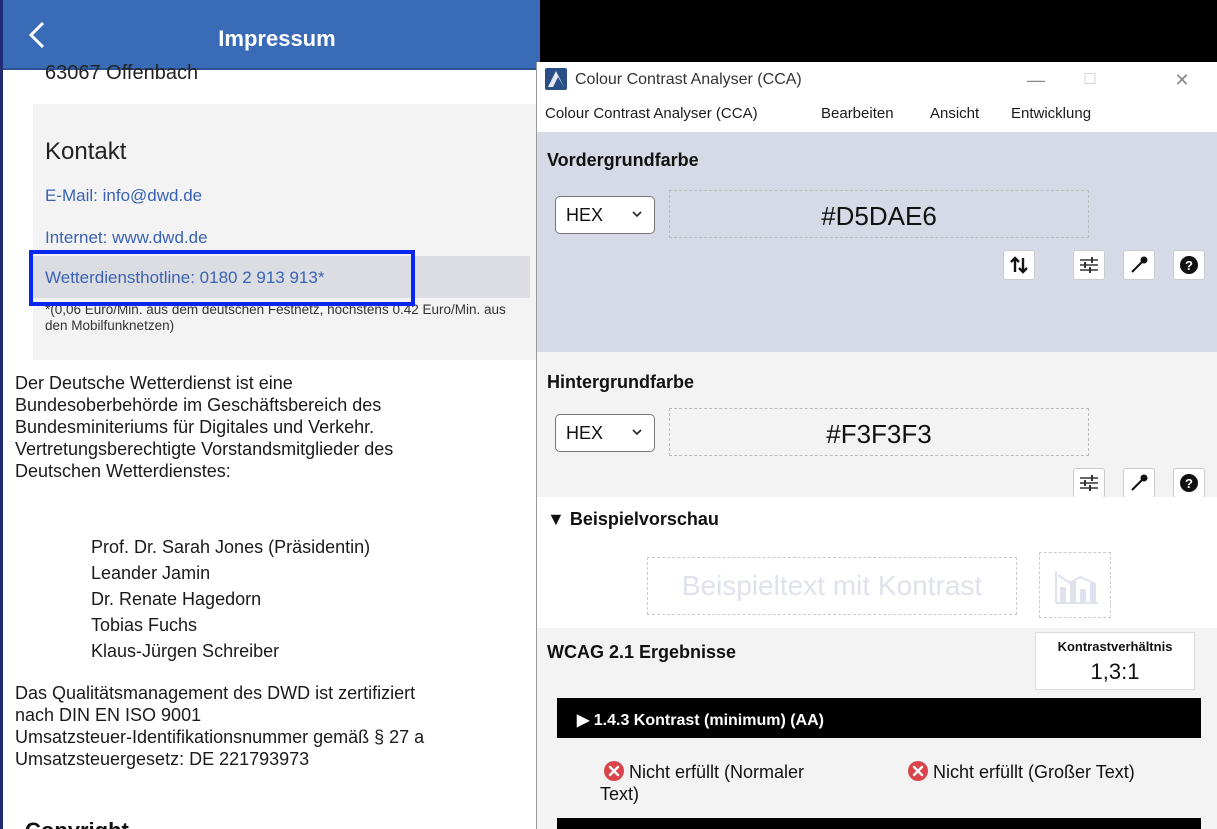  Describe the element at coordinates (77, 823) in the screenshot. I see `copyright-heading-cutoff: Copyright` at that location.